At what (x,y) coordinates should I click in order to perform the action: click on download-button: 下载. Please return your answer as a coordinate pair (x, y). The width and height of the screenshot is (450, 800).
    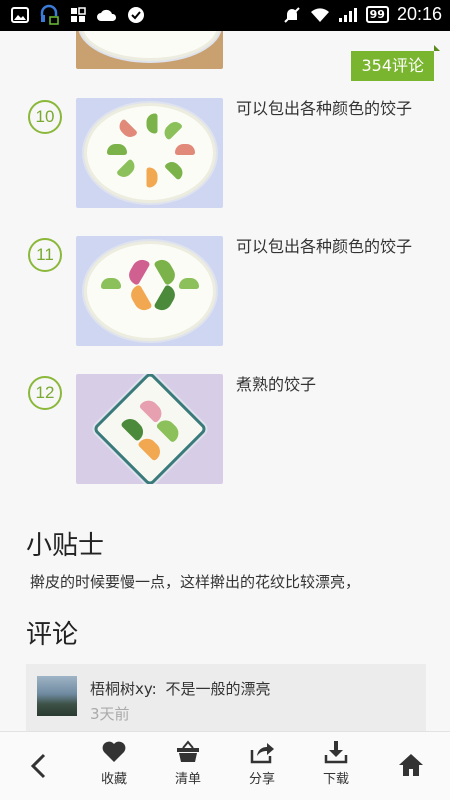
    Looking at the image, I should click on (336, 763).